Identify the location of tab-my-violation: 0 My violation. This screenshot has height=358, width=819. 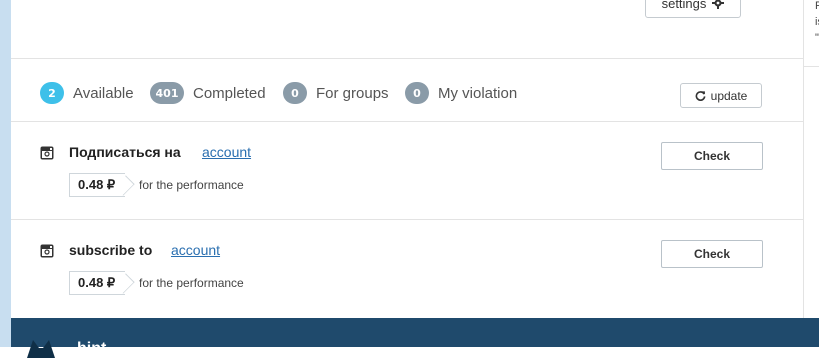
(461, 93).